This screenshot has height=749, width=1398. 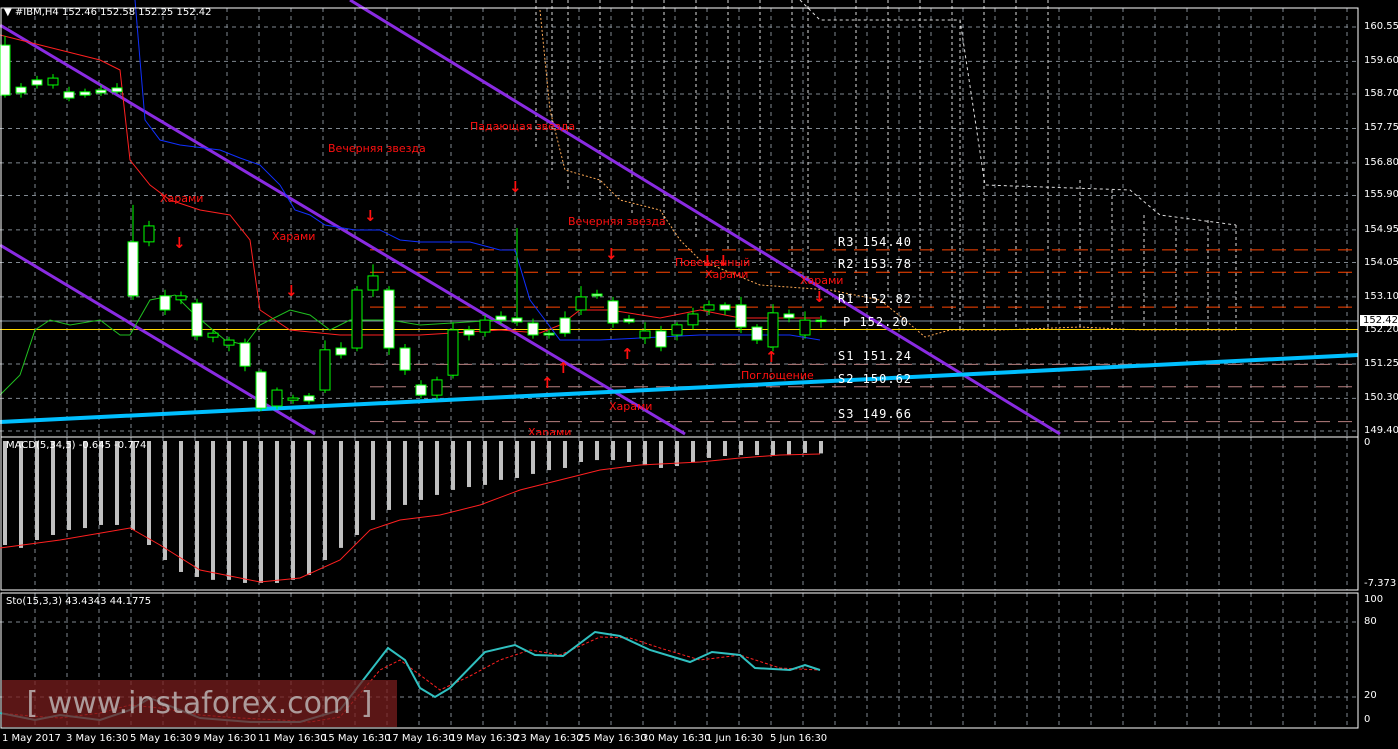 What do you see at coordinates (410, 518) in the screenshot?
I see `macd-signal-line` at bounding box center [410, 518].